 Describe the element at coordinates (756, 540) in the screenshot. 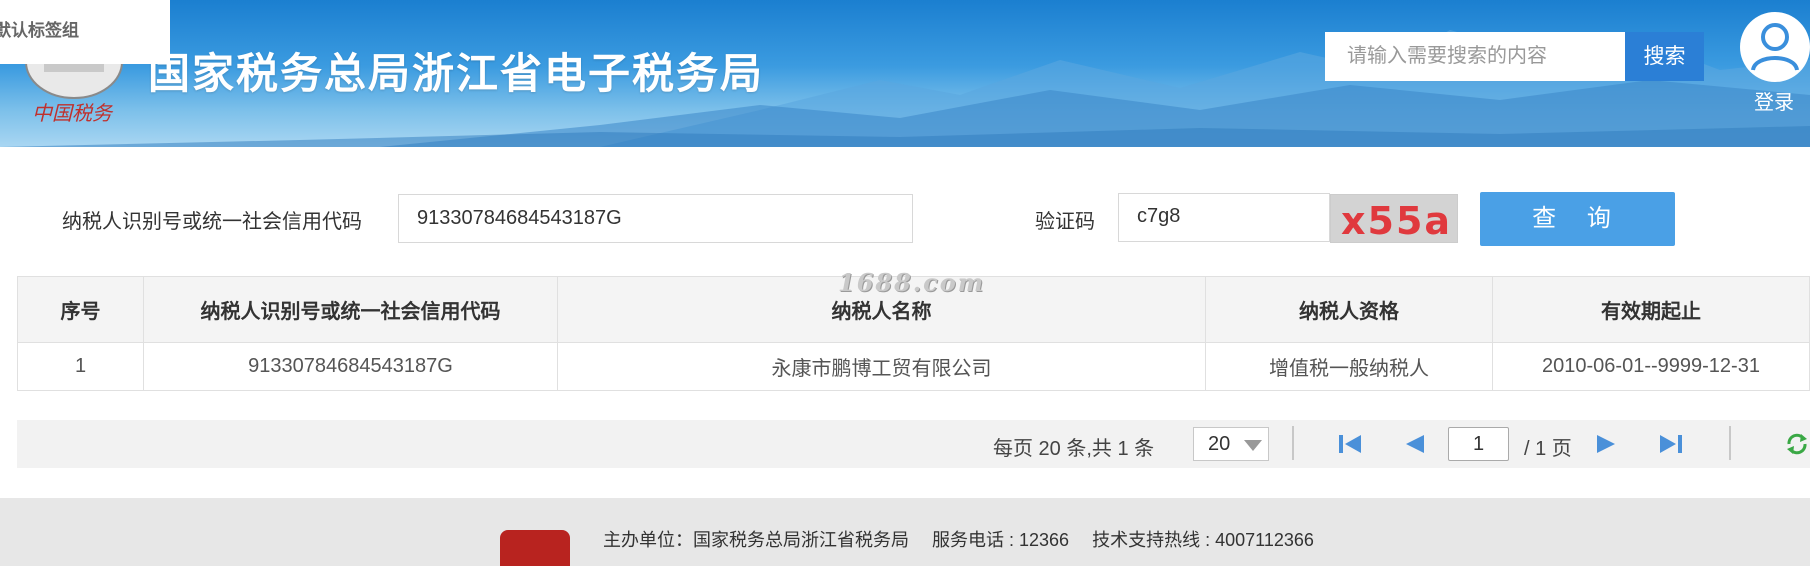

I see `footer-sponsor: 主办单位：国家税务总局浙江省税务局` at that location.